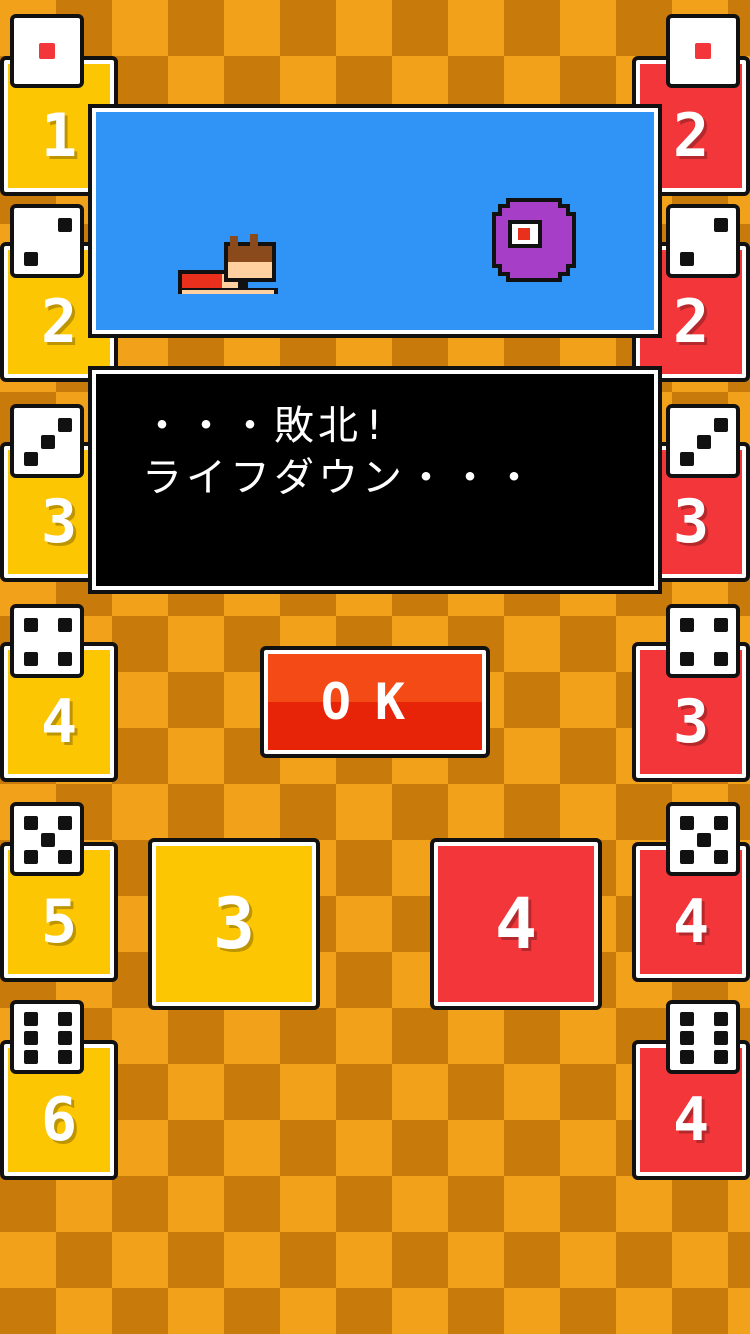  Describe the element at coordinates (266, 426) in the screenshot. I see `message-line-1: ・・・敗北!` at that location.